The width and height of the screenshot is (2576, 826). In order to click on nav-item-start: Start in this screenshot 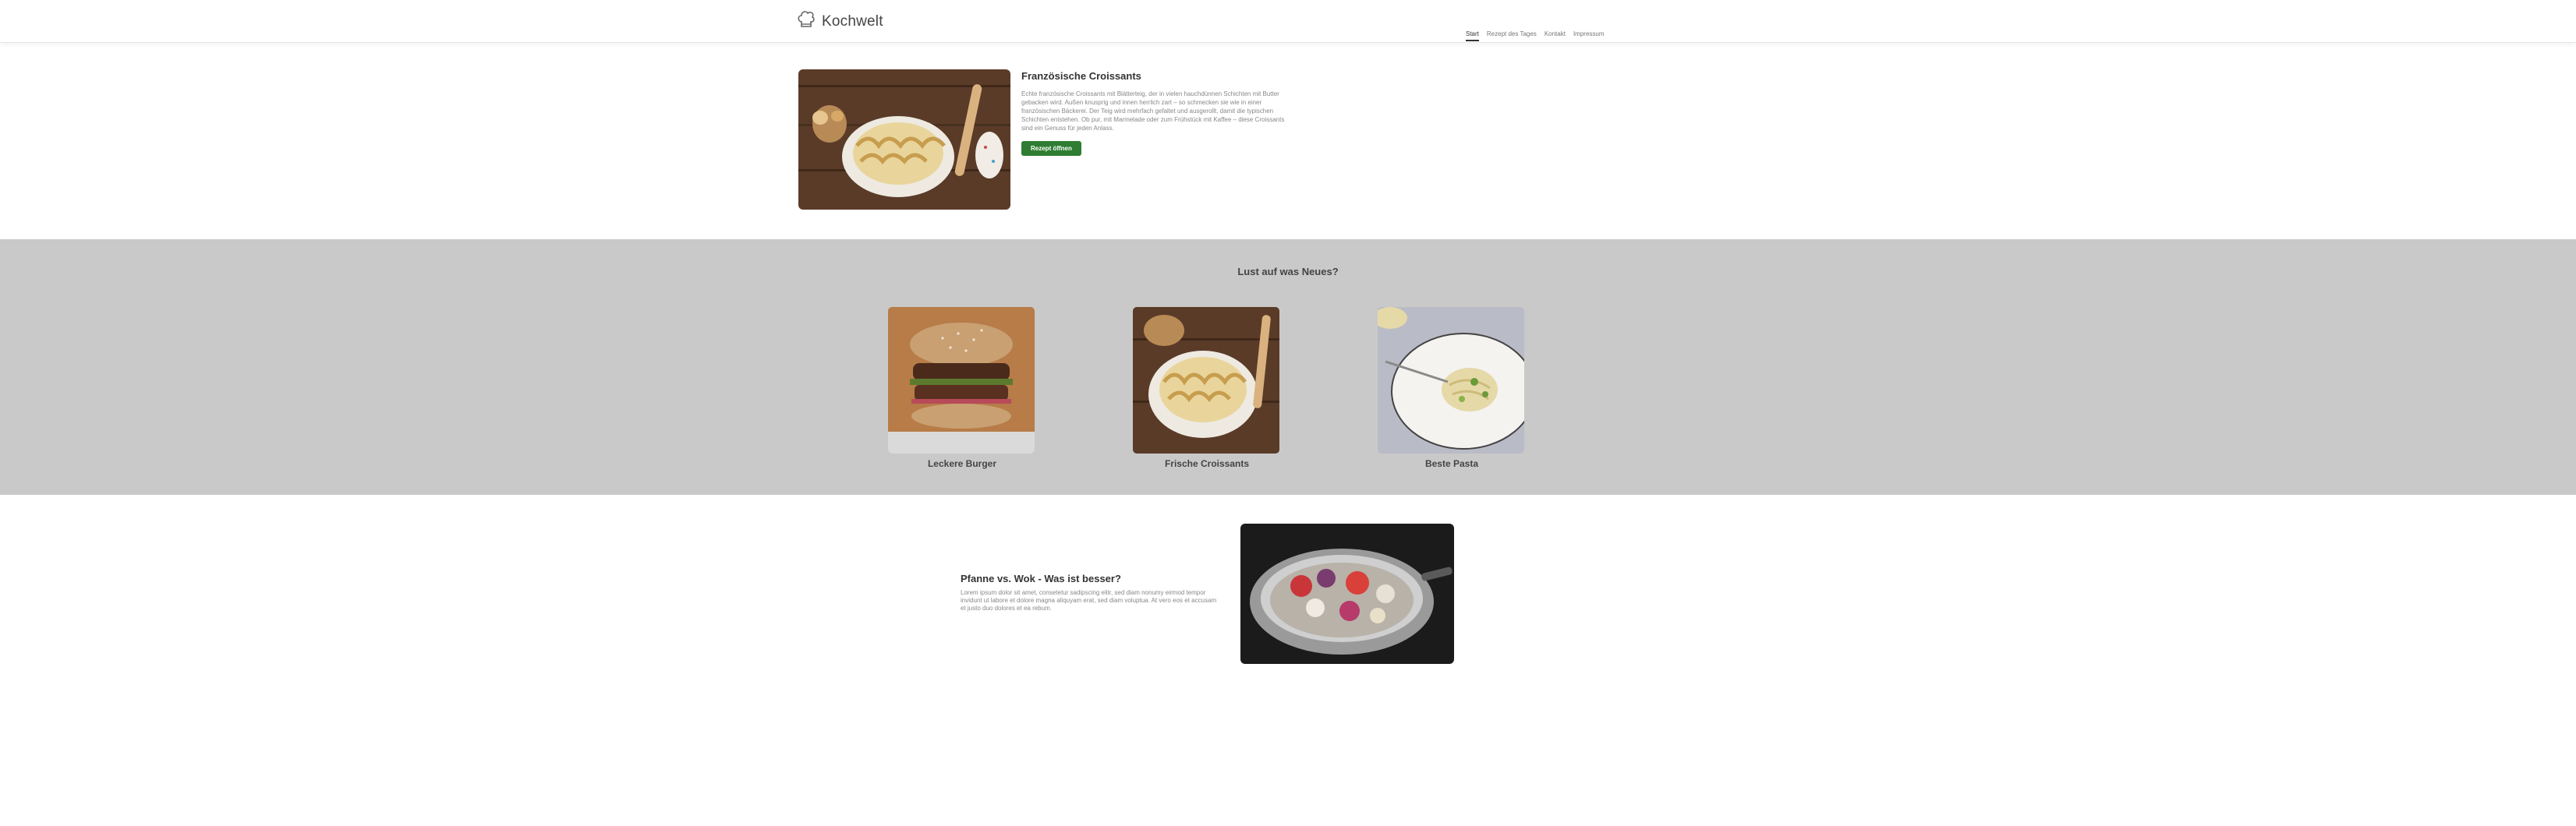, I will do `click(1472, 36)`.